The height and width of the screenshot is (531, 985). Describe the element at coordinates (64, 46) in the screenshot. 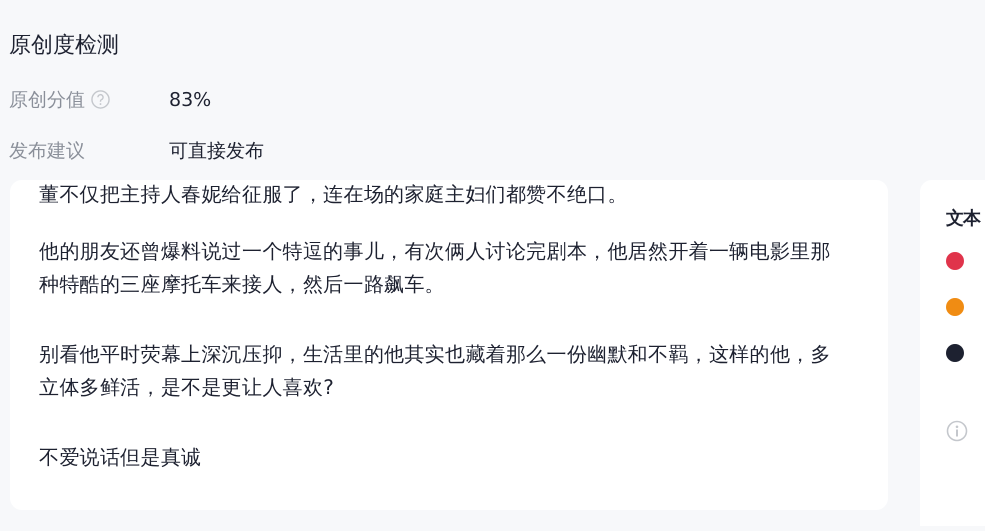

I see `page-title: 原创度检测` at that location.